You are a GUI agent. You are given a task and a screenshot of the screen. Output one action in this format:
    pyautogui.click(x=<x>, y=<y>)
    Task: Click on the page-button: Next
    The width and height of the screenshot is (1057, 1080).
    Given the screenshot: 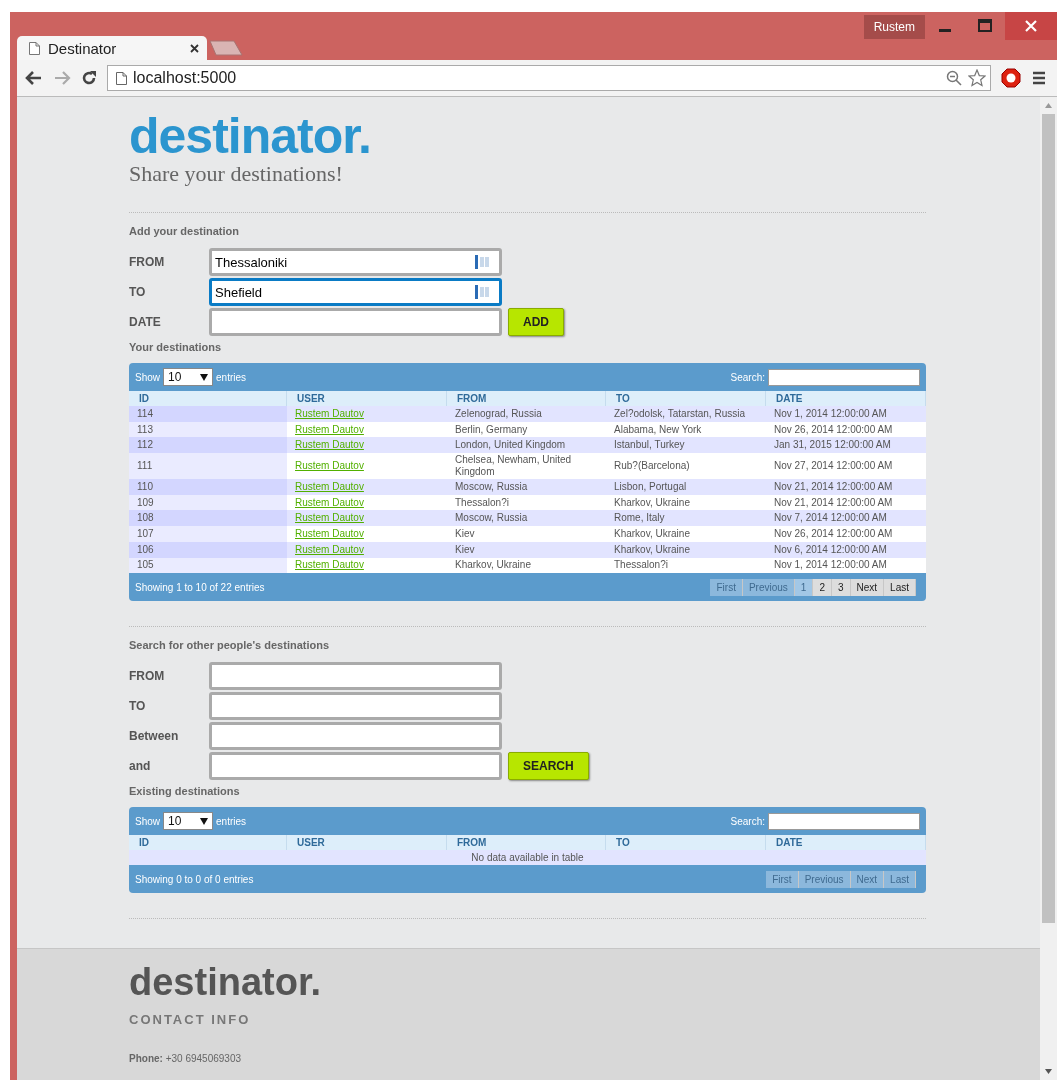 What is the action you would take?
    pyautogui.click(x=867, y=587)
    